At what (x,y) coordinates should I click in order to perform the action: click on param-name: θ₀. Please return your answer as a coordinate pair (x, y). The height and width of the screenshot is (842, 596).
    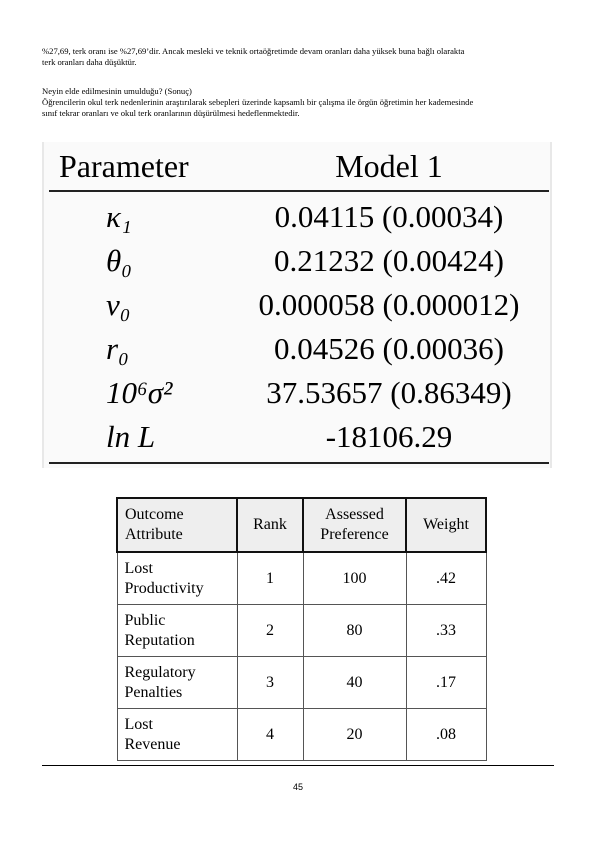
    Looking at the image, I should click on (119, 260).